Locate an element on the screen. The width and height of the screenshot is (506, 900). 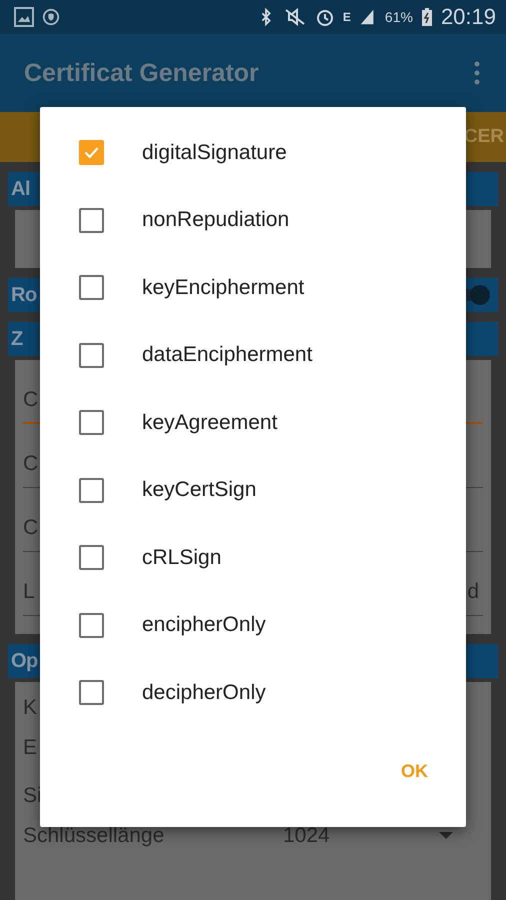
field-label: L is located at coordinates (29, 592).